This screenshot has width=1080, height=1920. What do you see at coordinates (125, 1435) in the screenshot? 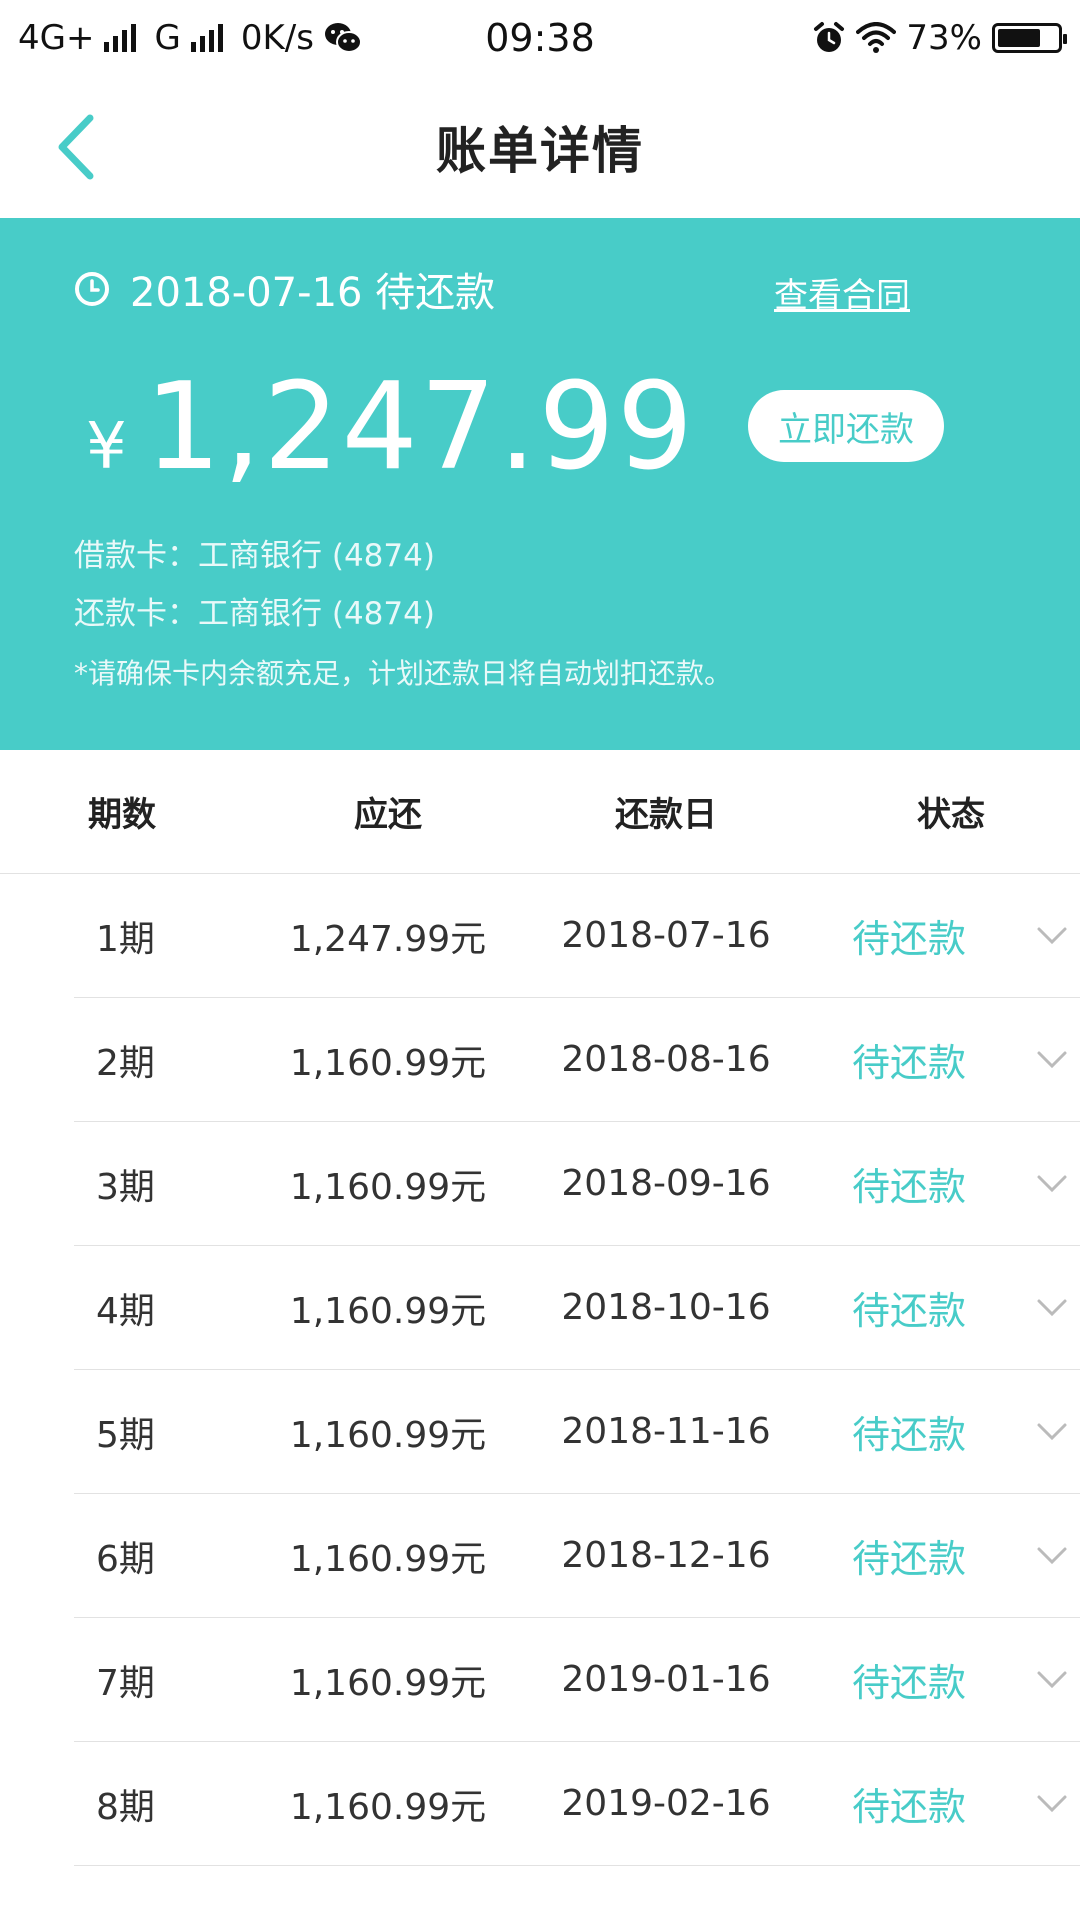
I see `row-period: 5期` at bounding box center [125, 1435].